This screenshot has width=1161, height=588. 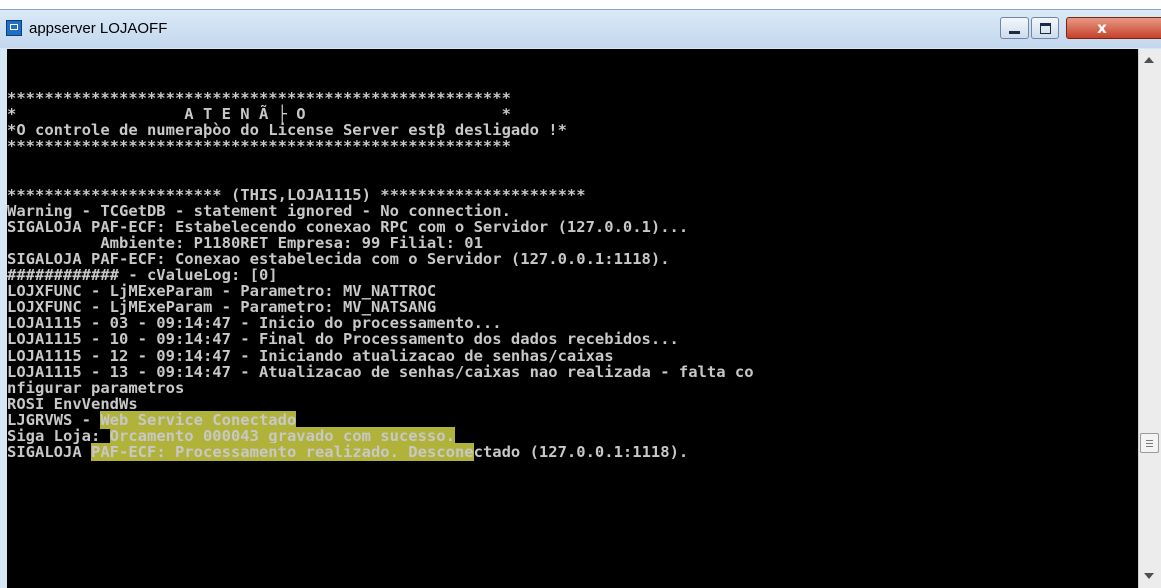 What do you see at coordinates (1149, 318) in the screenshot?
I see `vertical-scrollbar` at bounding box center [1149, 318].